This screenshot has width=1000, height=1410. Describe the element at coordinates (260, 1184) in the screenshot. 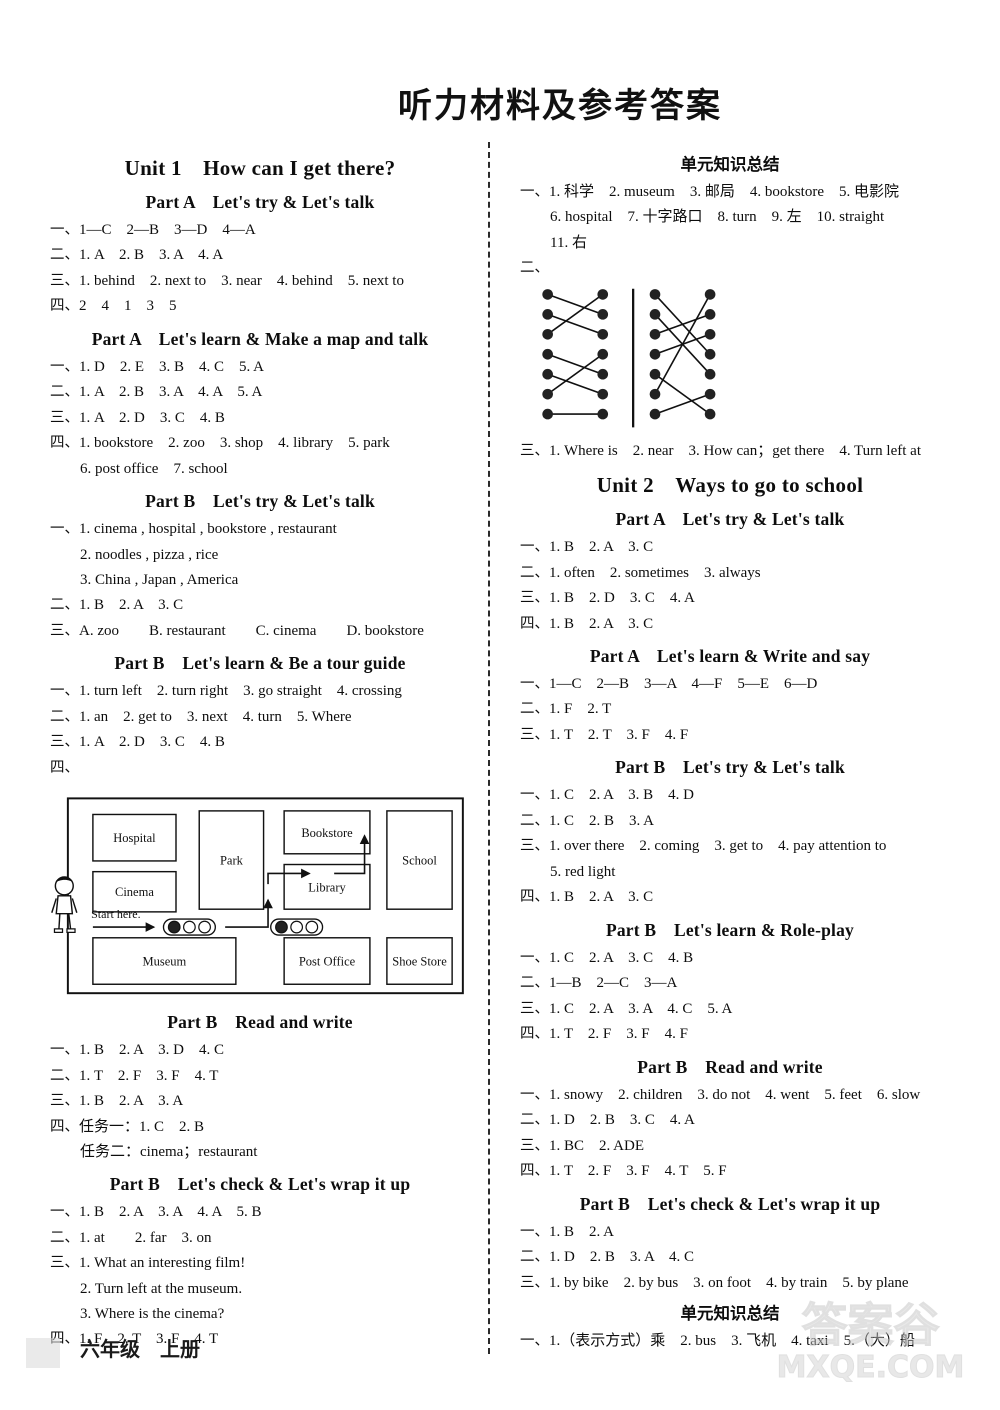

I see `part-heading: Part B Let's check & Let's wrap it up` at that location.